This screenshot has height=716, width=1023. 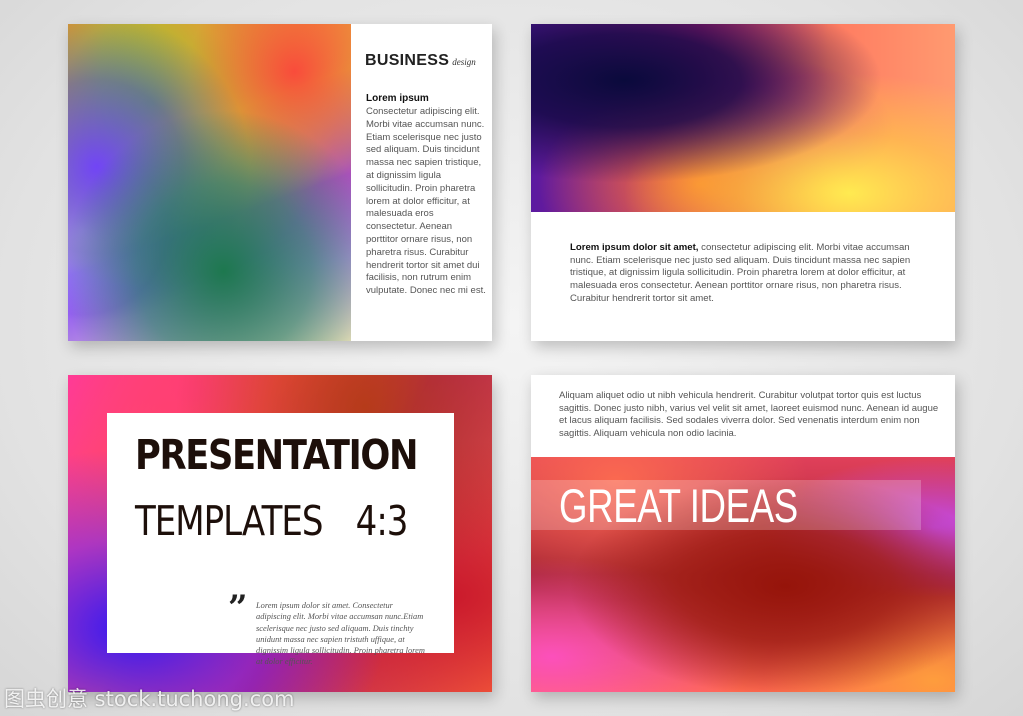 What do you see at coordinates (276, 455) in the screenshot?
I see `title-presentation: PRESENTATION` at bounding box center [276, 455].